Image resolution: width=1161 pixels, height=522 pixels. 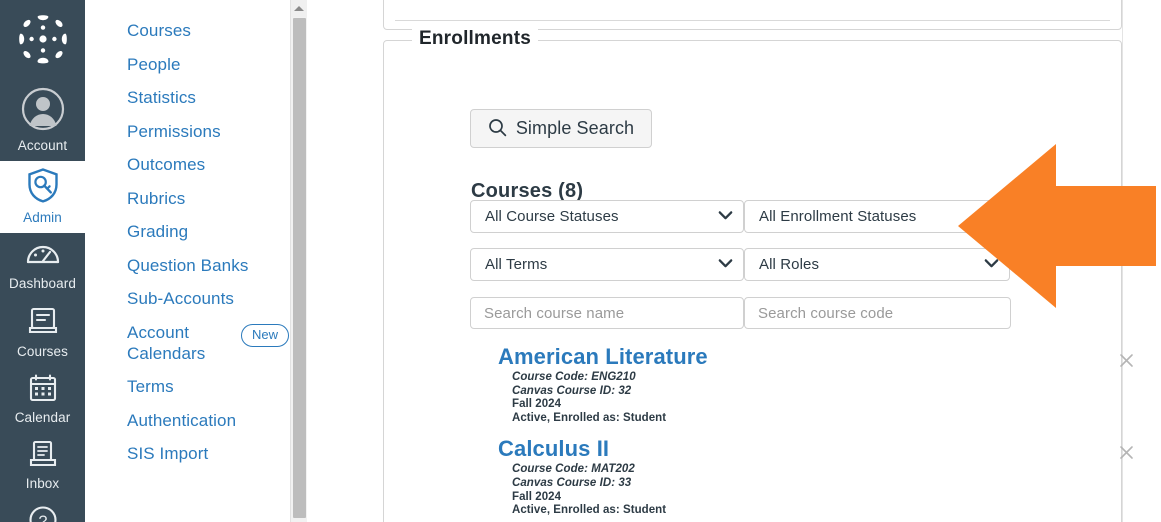 What do you see at coordinates (572, 482) in the screenshot?
I see `enrolled-course-canvas-id: Canvas Course ID: 33` at bounding box center [572, 482].